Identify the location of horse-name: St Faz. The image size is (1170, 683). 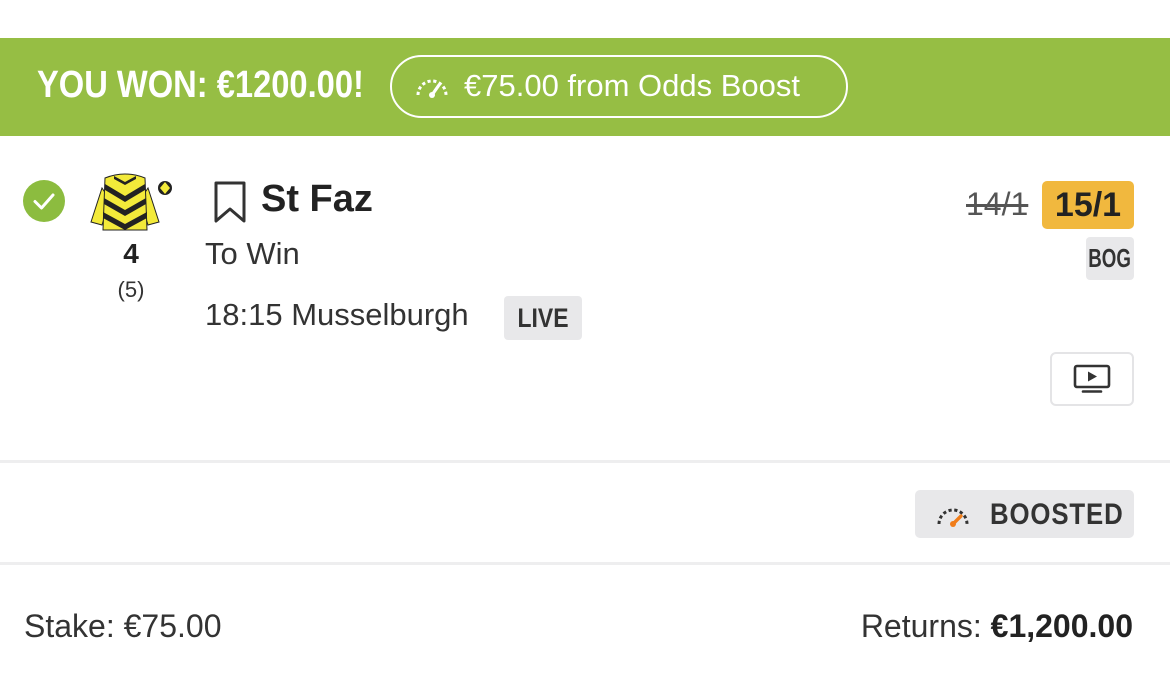
(317, 199).